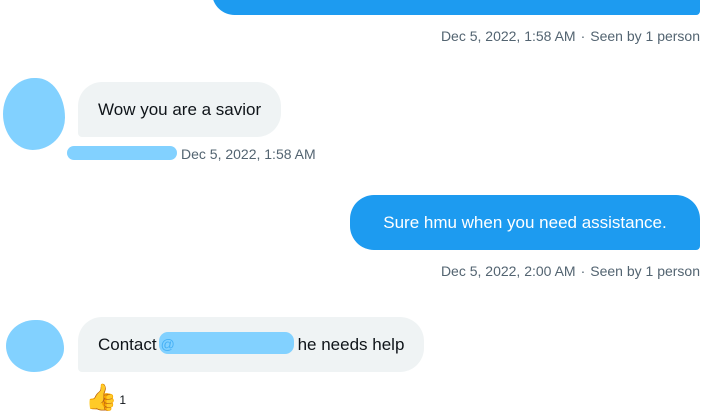 The image size is (706, 420). I want to click on message-text: Wow you are a savior, so click(180, 109).